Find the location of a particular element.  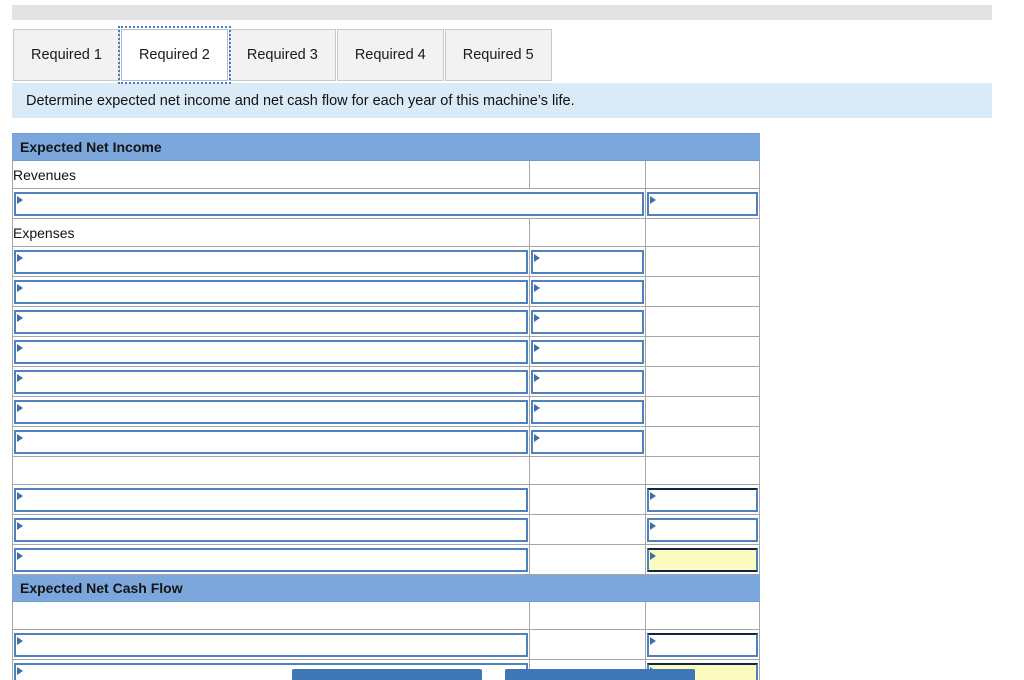

tab-required-3: Required 3 is located at coordinates (282, 55).